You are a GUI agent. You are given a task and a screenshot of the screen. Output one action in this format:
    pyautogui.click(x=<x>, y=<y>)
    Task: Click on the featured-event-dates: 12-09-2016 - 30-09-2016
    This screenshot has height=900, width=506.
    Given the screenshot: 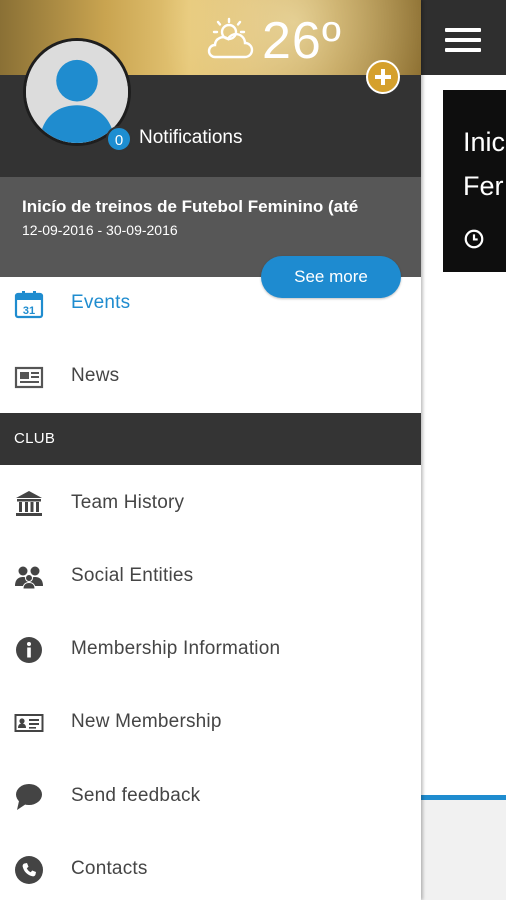 What is the action you would take?
    pyautogui.click(x=100, y=230)
    